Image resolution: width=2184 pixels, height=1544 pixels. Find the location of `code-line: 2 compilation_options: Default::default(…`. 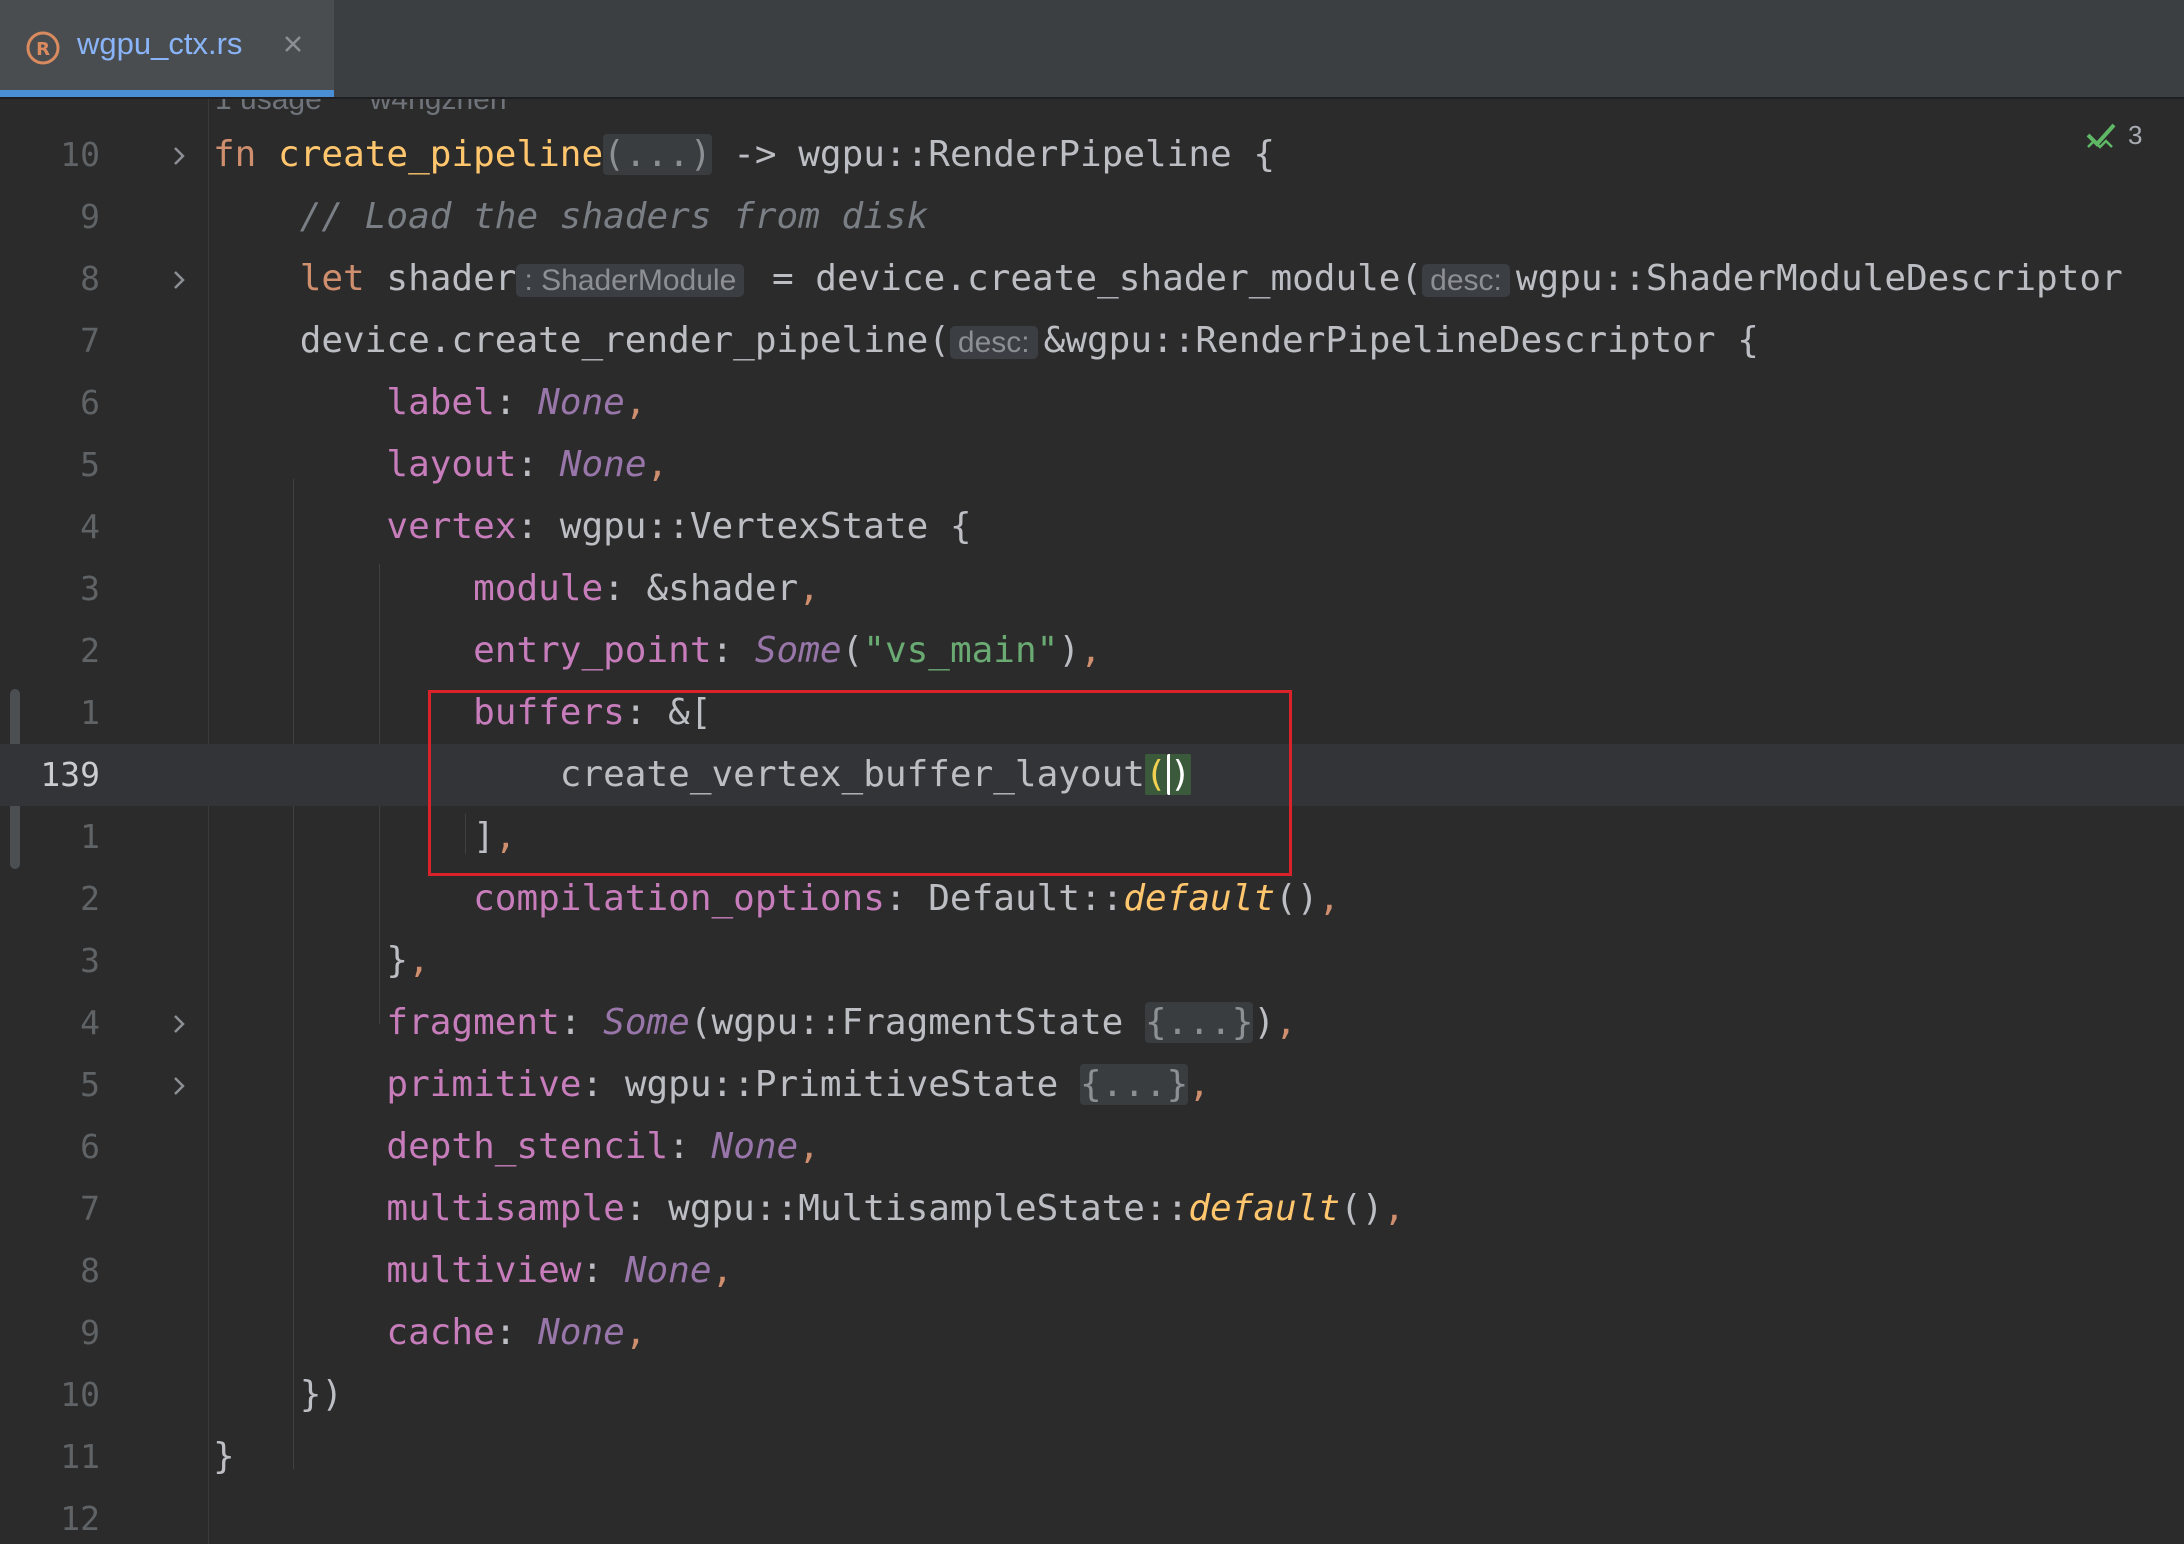

code-line: 2 compilation_options: Default::default(… is located at coordinates (1092, 899).